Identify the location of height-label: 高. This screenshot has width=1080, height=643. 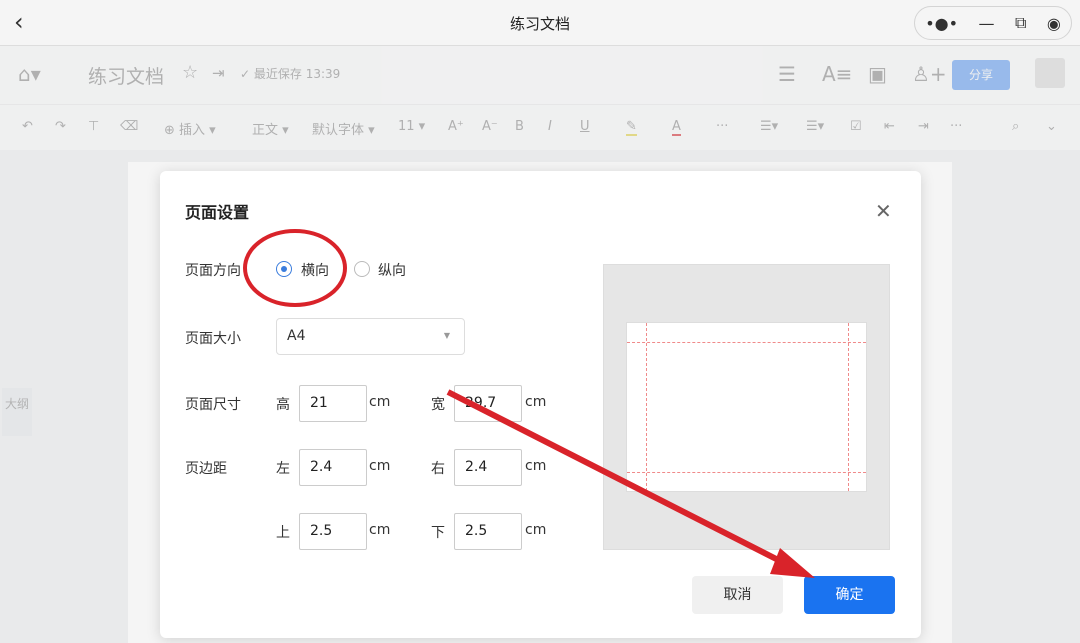
(283, 405).